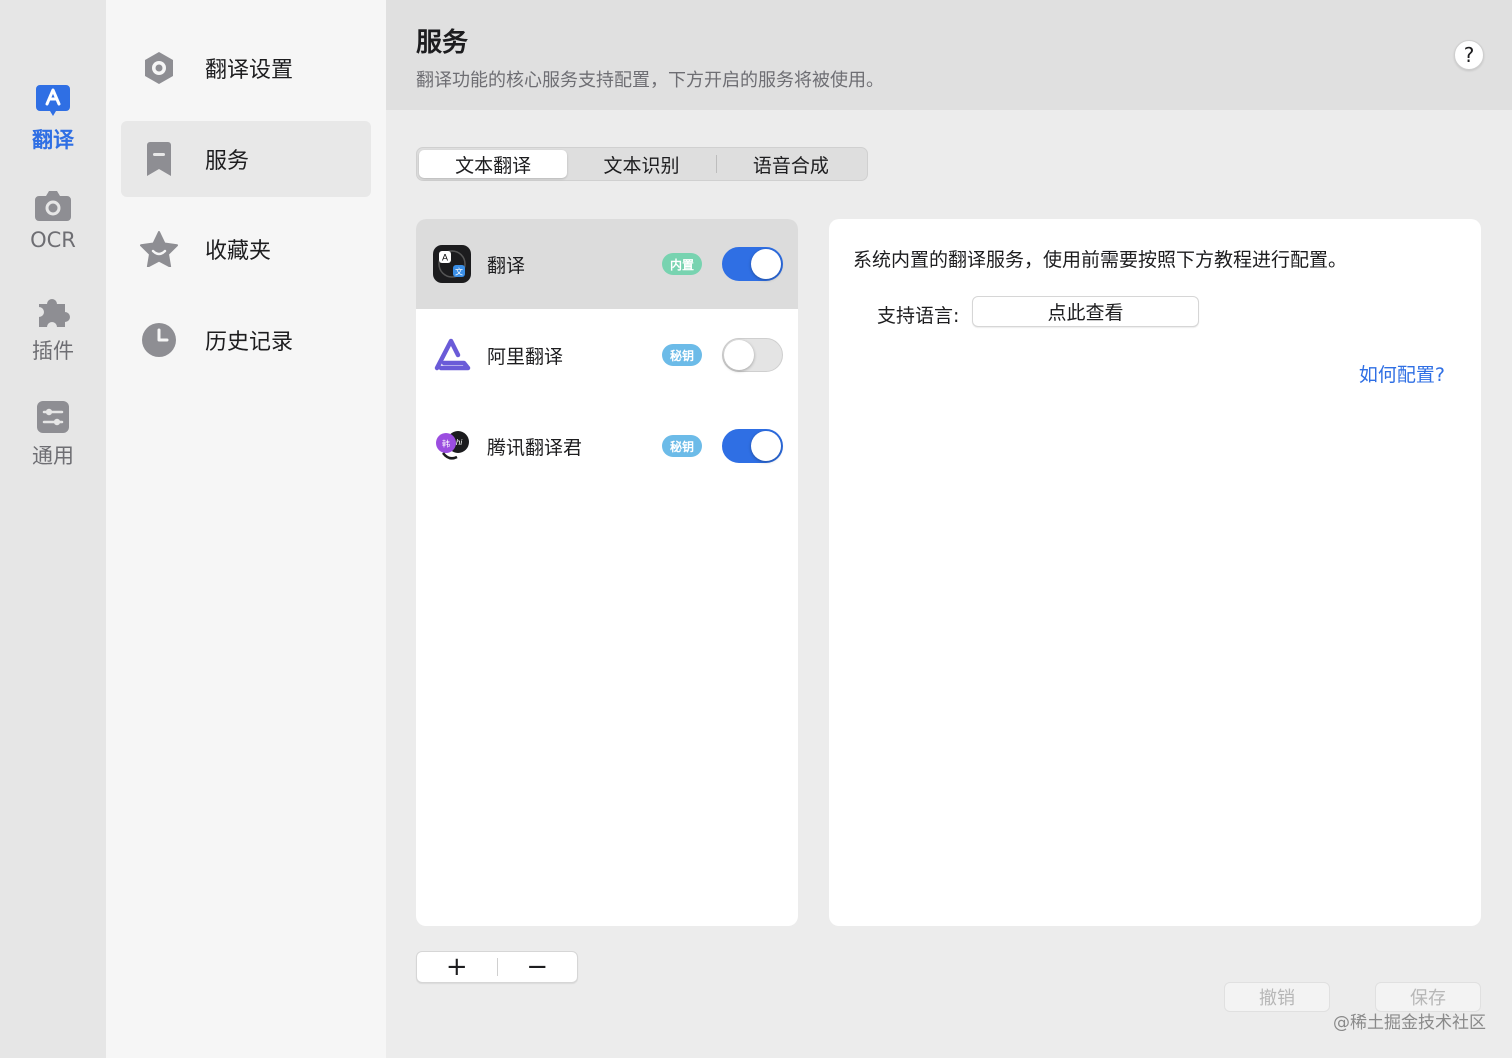 The image size is (1512, 1058). I want to click on section-rail: 翻译 OCR 插件 通用, so click(53, 529).